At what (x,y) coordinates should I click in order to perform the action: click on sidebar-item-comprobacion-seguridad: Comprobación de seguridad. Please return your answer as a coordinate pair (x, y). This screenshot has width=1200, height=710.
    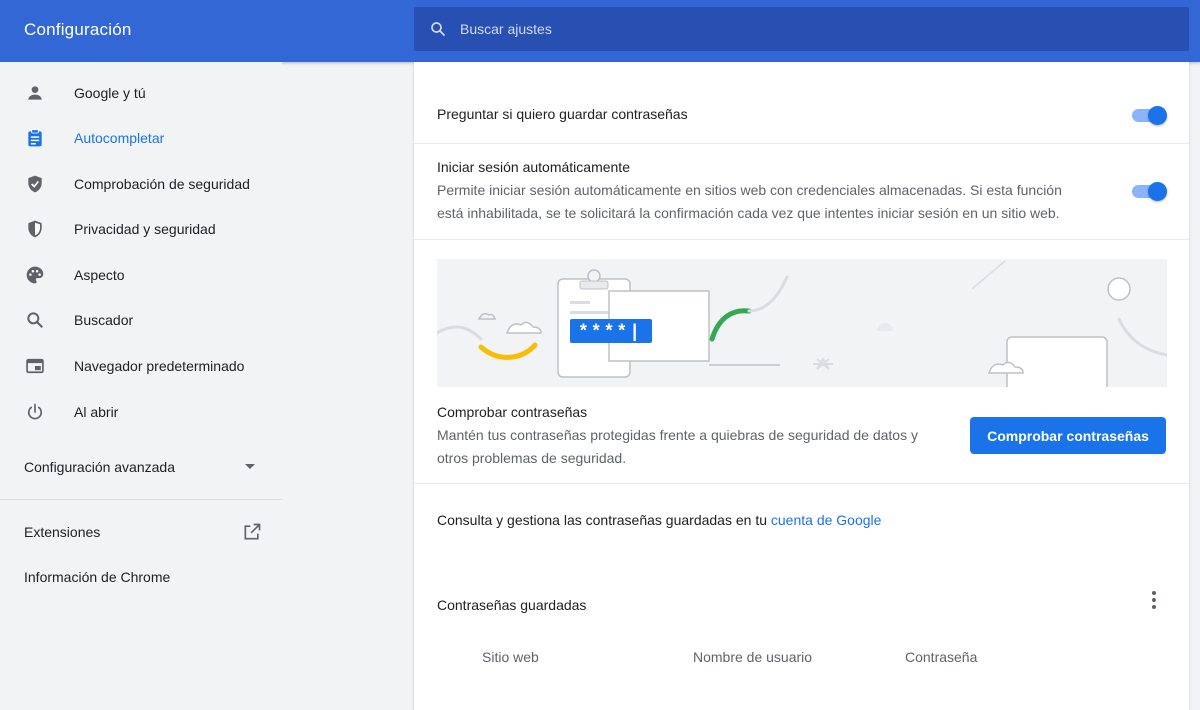
    Looking at the image, I should click on (141, 184).